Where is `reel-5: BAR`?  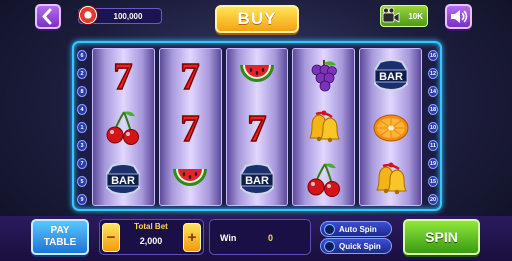
reel-5: BAR is located at coordinates (390, 127).